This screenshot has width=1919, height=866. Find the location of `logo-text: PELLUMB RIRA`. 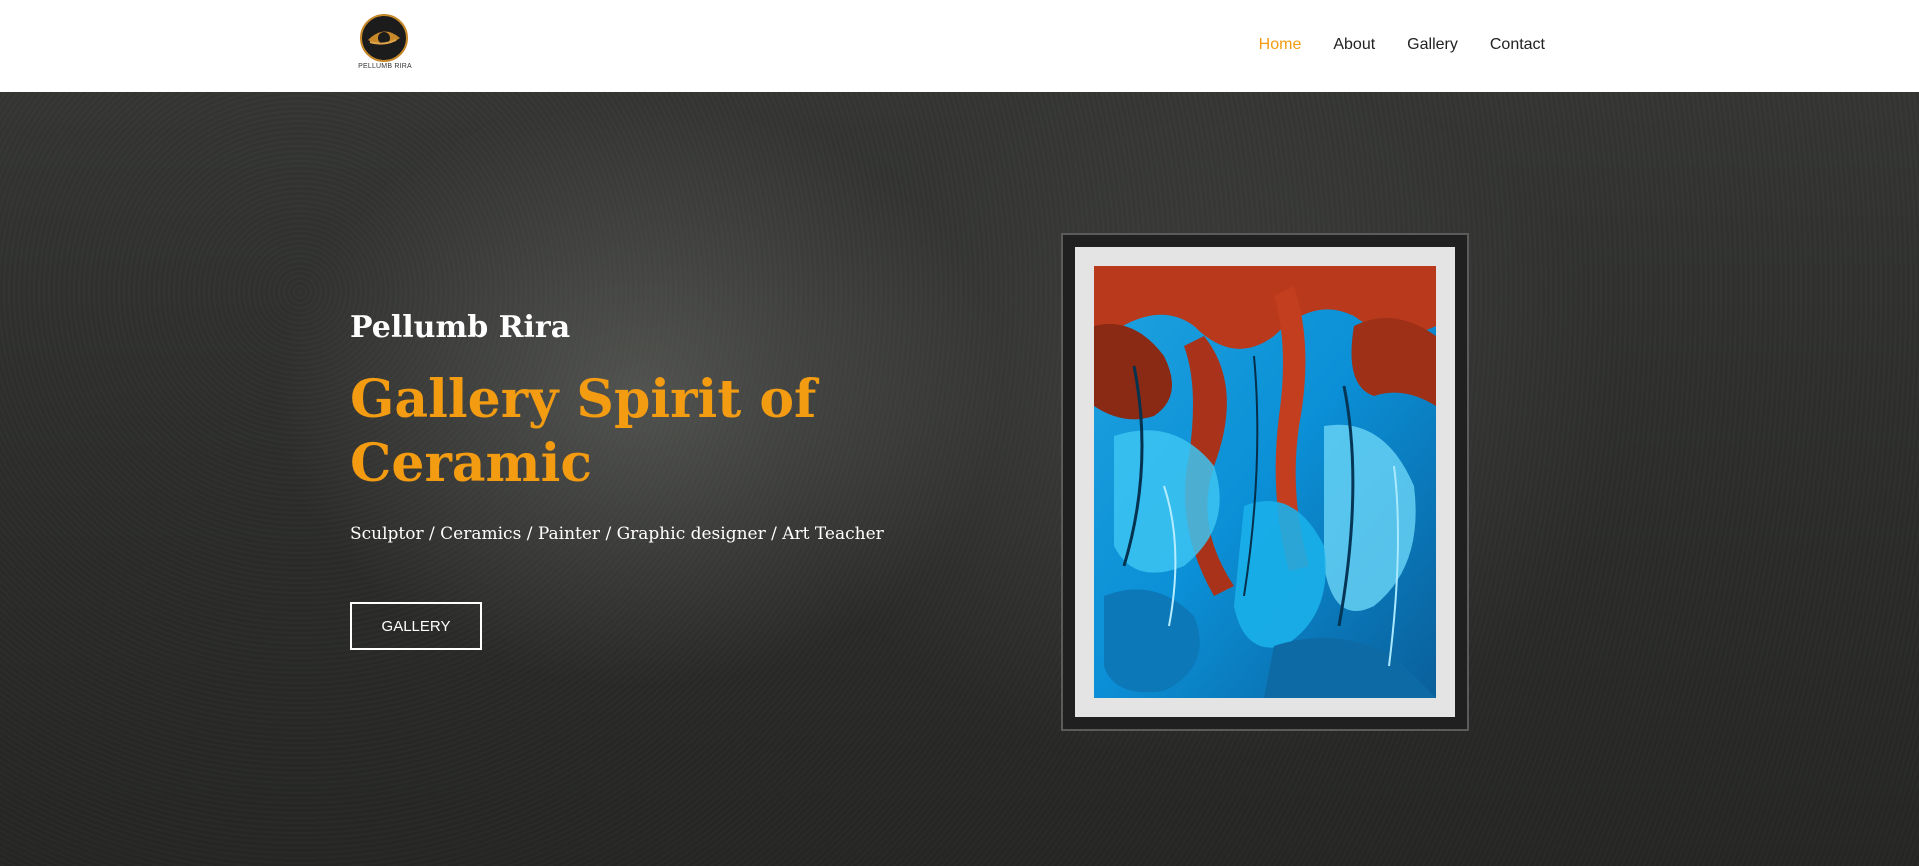

logo-text: PELLUMB RIRA is located at coordinates (385, 66).